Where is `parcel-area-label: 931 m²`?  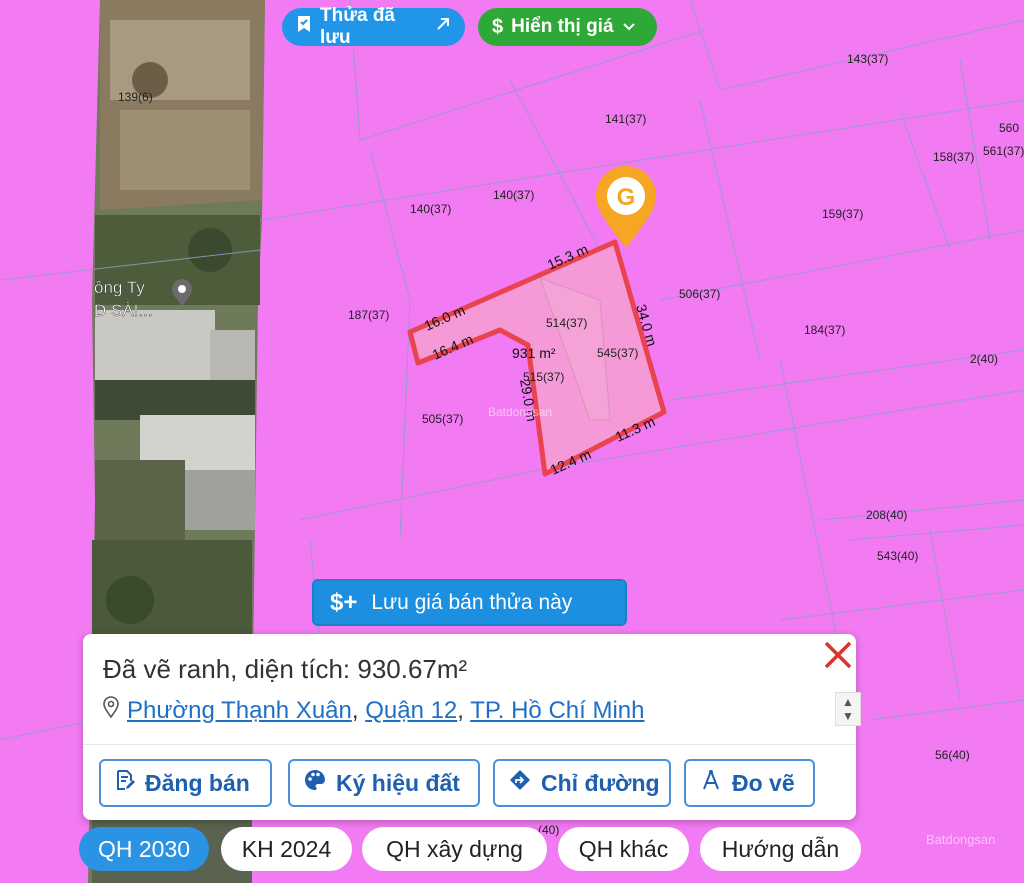 parcel-area-label: 931 m² is located at coordinates (534, 353).